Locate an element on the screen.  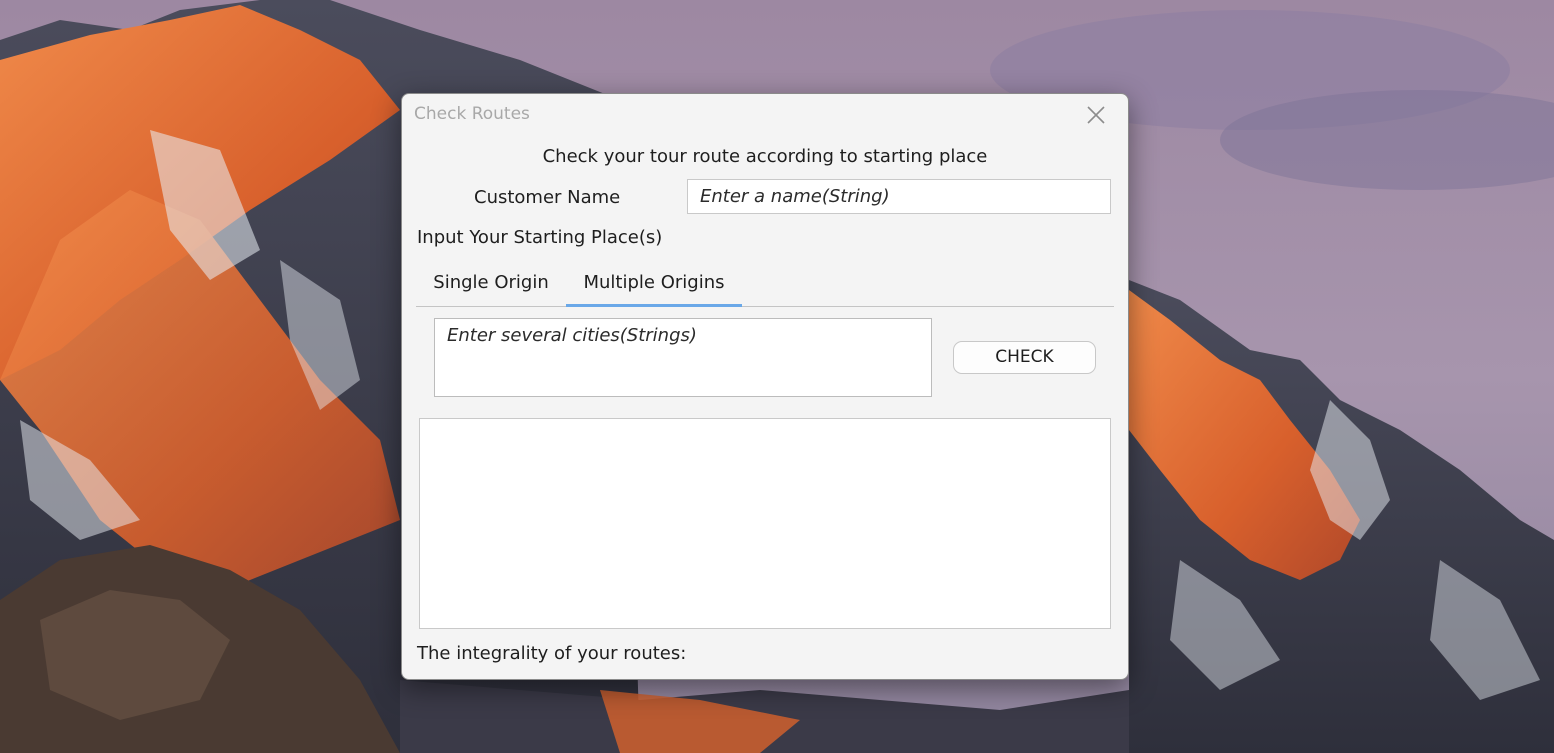
result-text-area is located at coordinates (765, 523).